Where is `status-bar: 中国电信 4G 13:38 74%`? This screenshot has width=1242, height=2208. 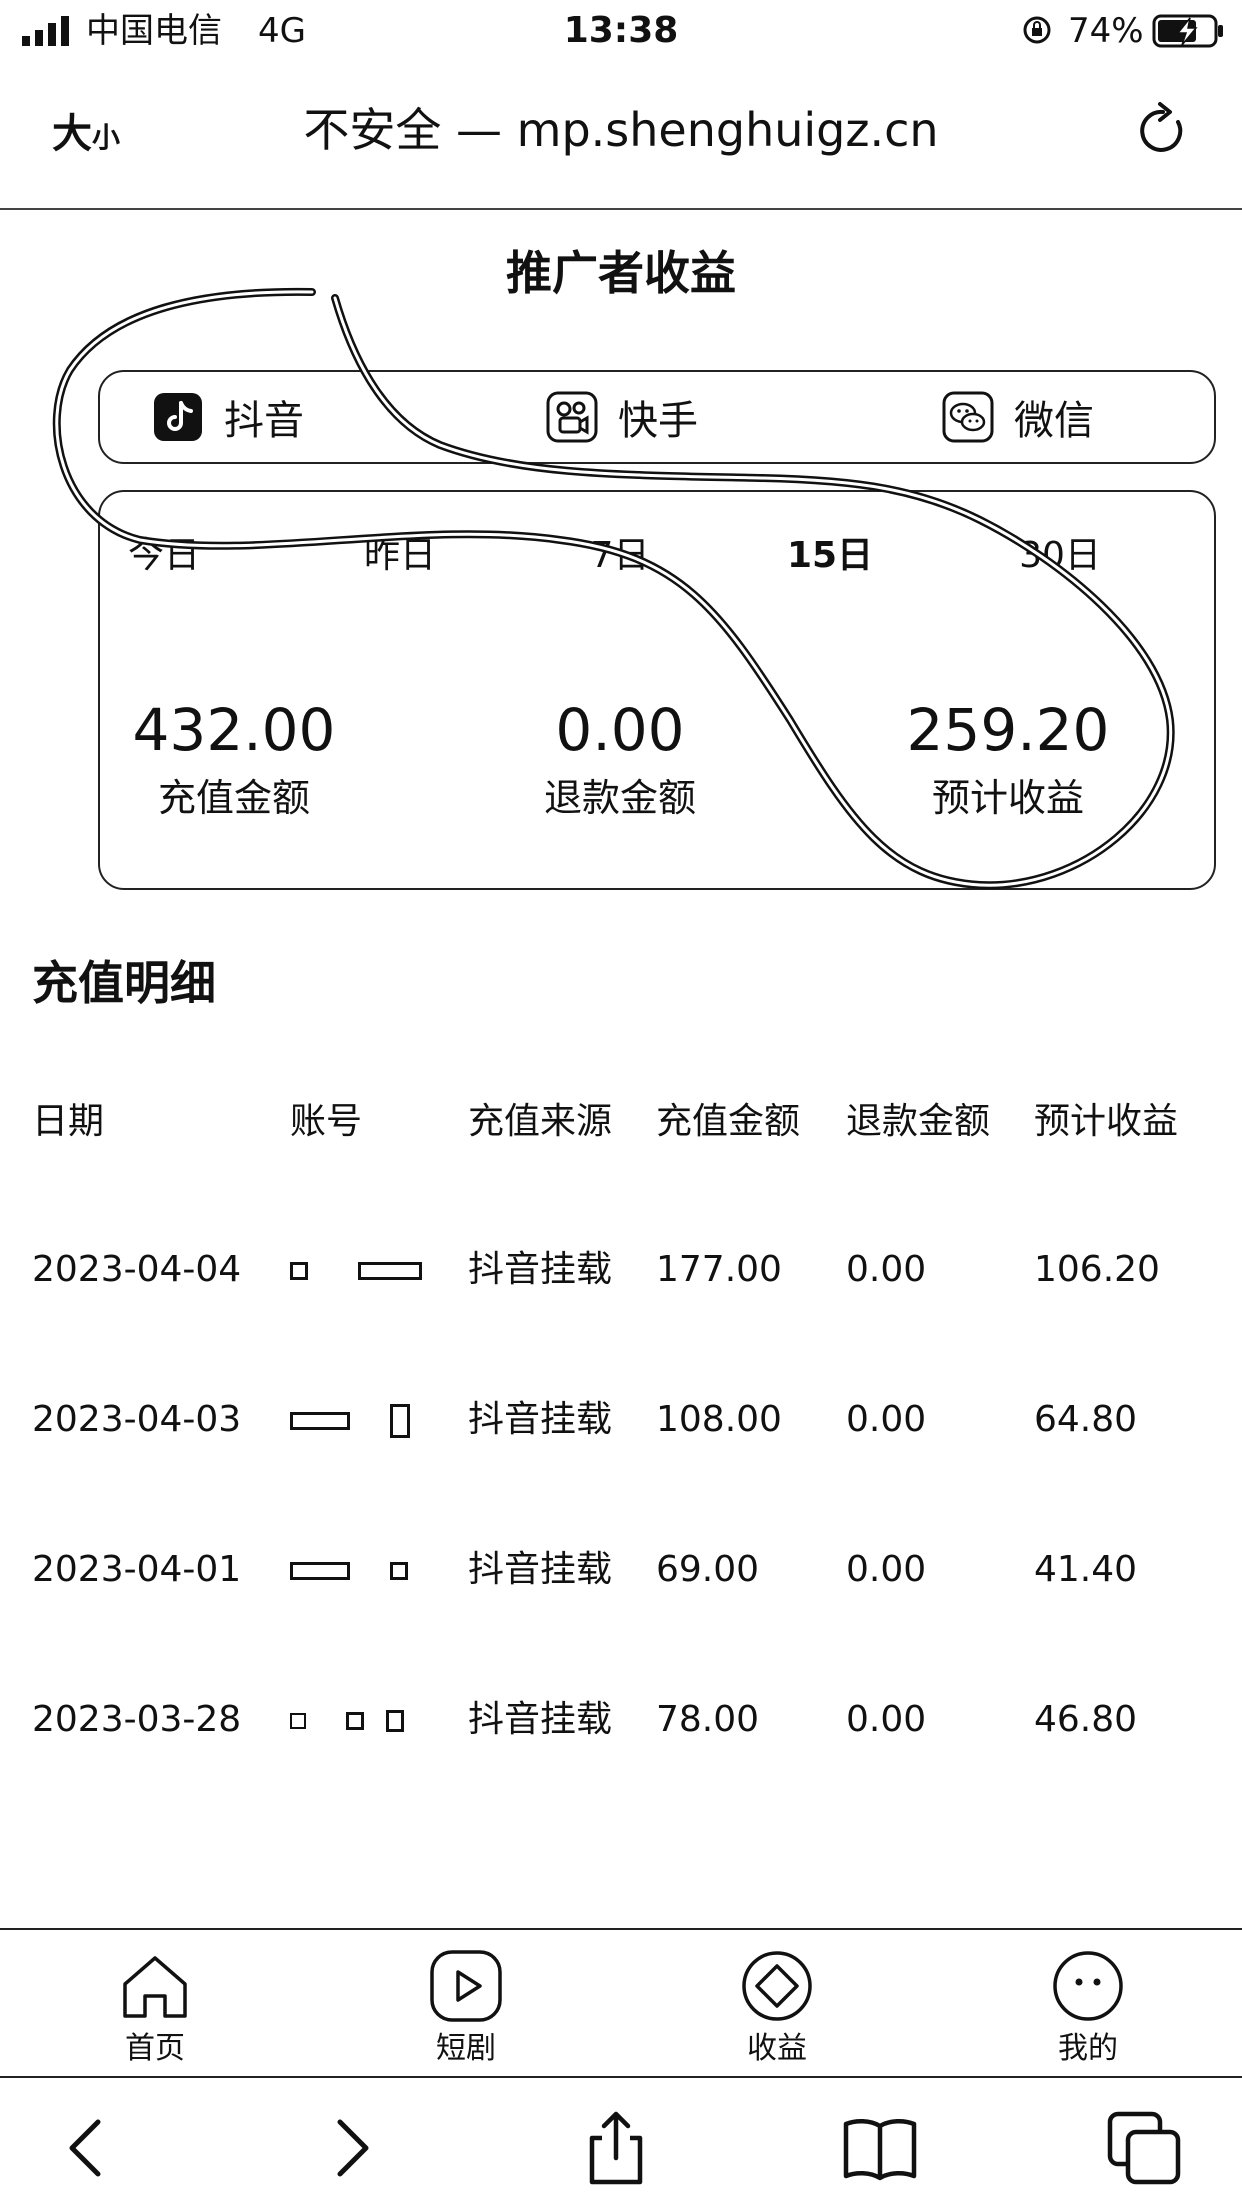 status-bar: 中国电信 4G 13:38 74% is located at coordinates (621, 32).